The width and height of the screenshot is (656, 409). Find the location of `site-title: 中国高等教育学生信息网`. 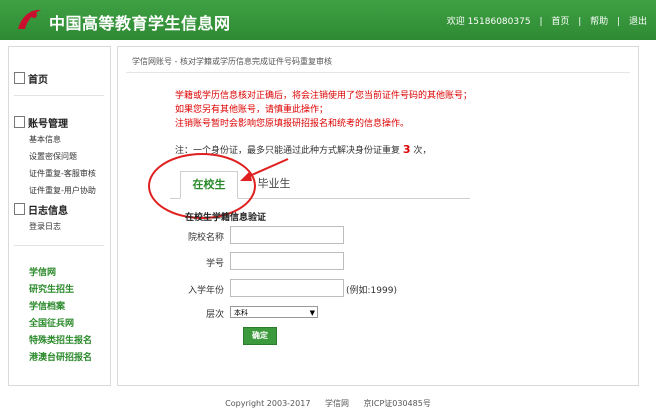

site-title: 中国高等教育学生信息网 is located at coordinates (140, 23).